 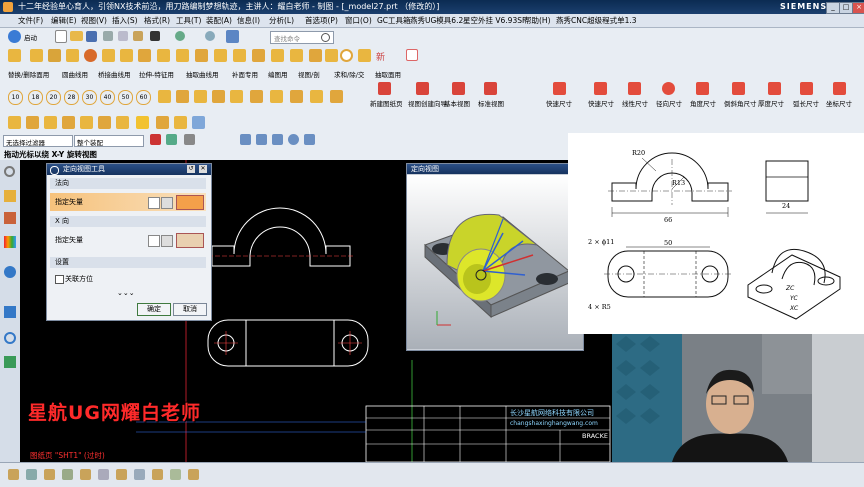 What do you see at coordinates (10, 242) in the screenshot?
I see `reuse-library-icon` at bounding box center [10, 242].